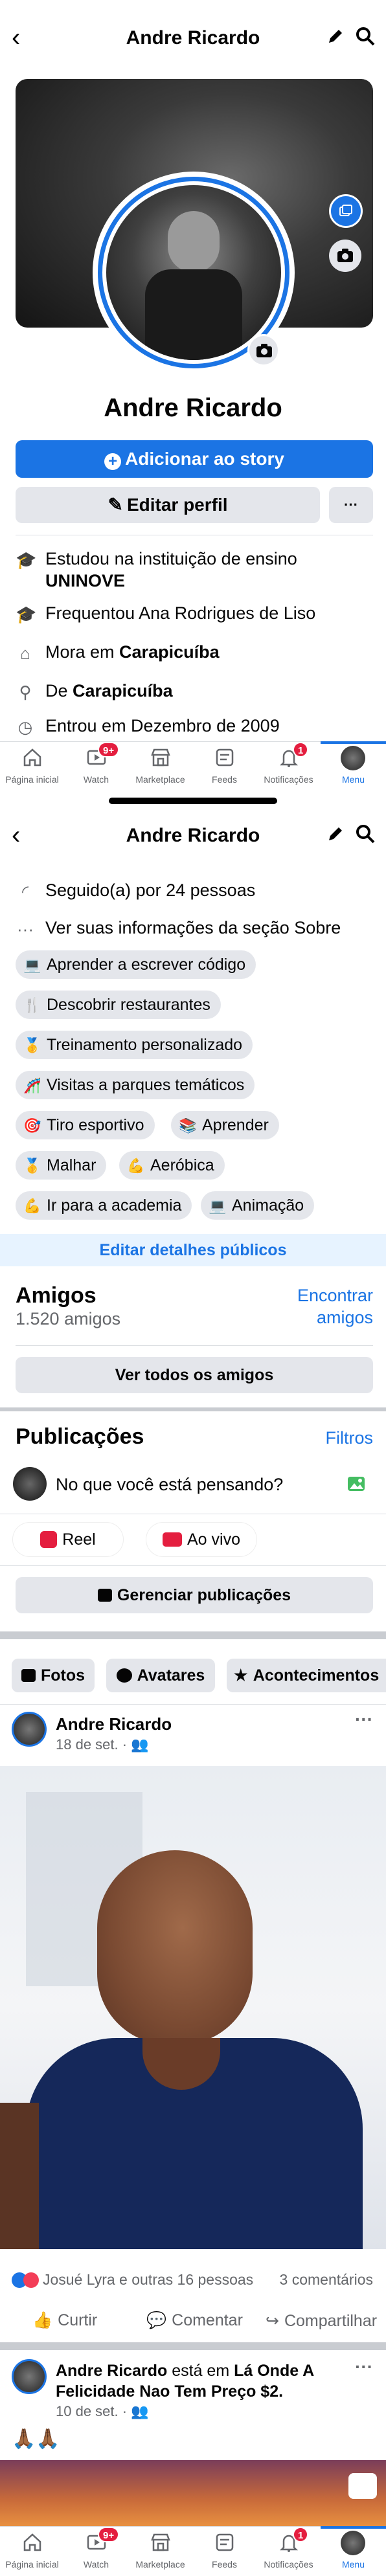  I want to click on avatars-tab-label: Avatares, so click(171, 1676).